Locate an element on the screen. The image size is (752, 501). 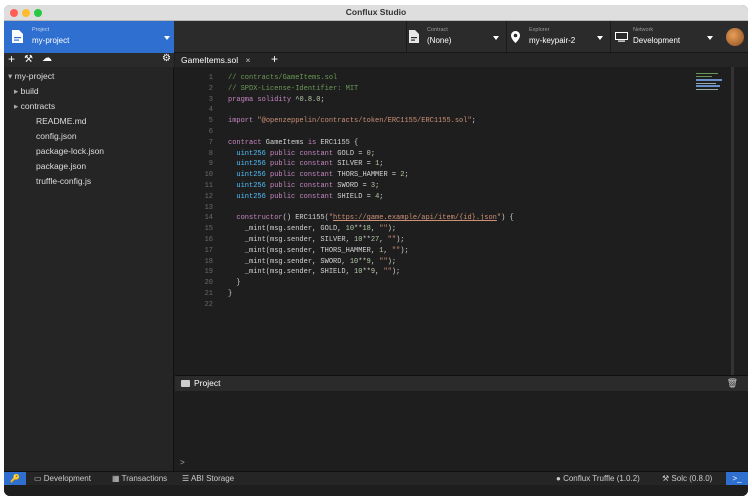
tree-item: package-lock.json is located at coordinates (70, 151).